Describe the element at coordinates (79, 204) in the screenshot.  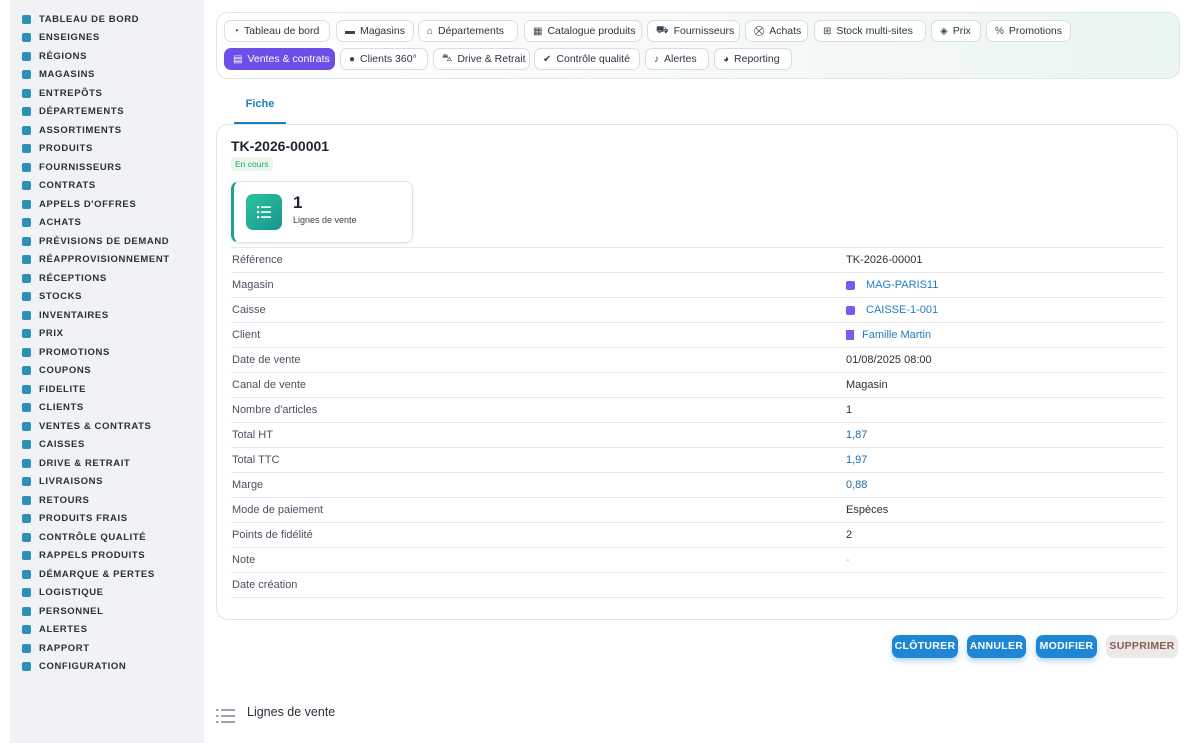
I see `sidebar-item: APPELS D'OFFRES` at that location.